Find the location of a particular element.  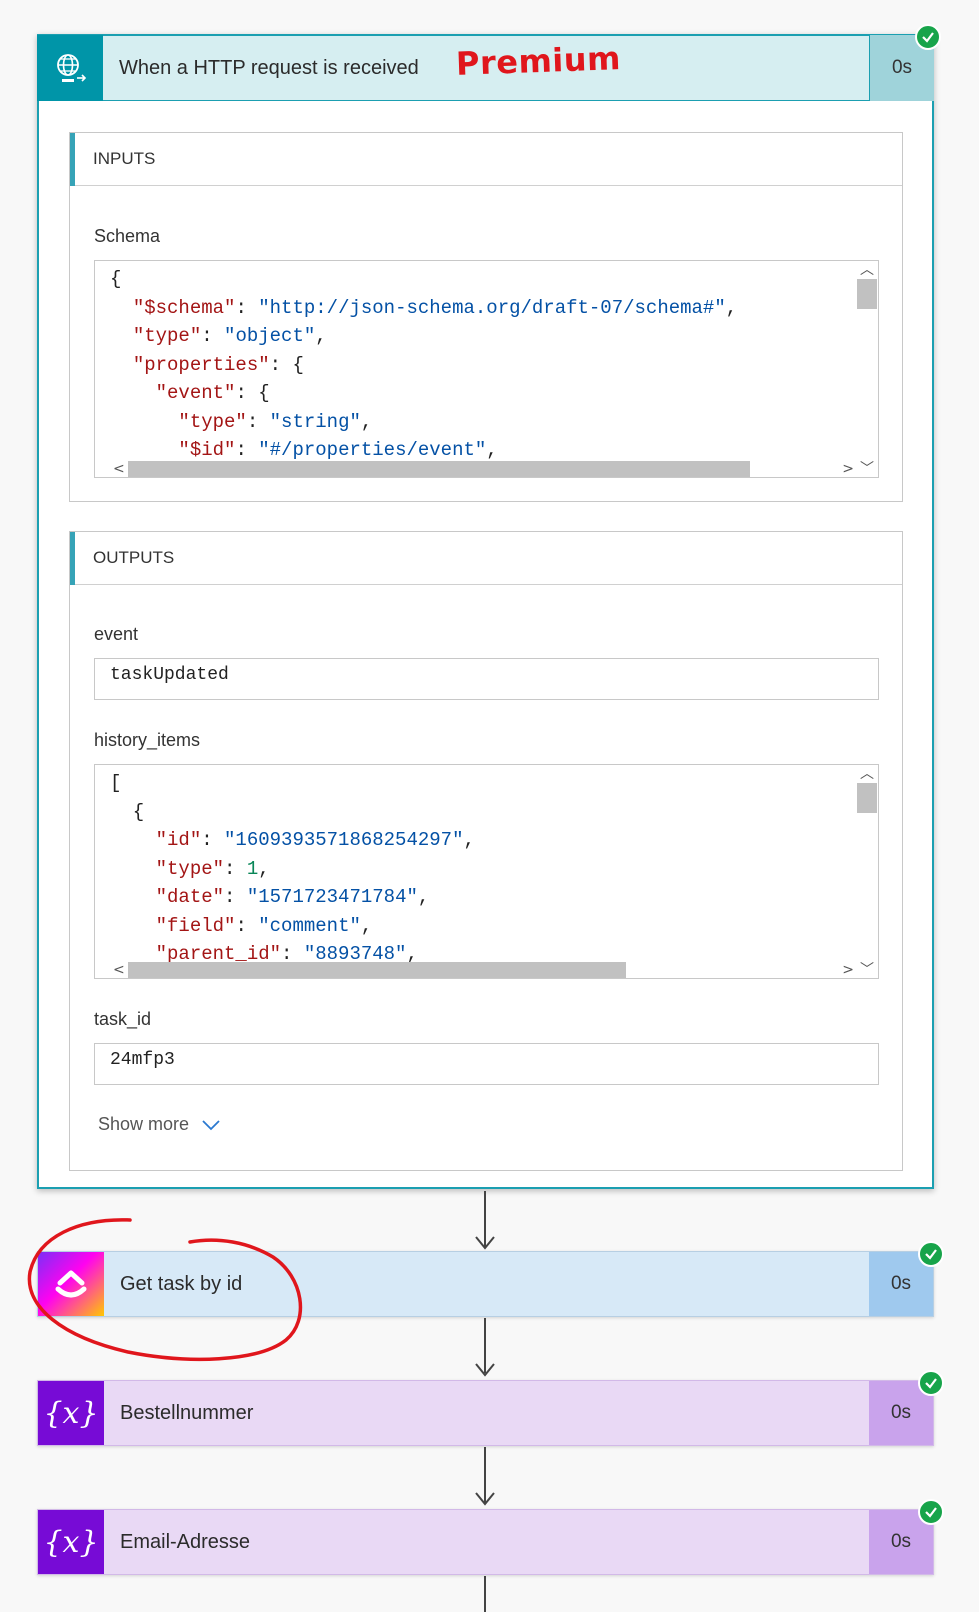

event-label: event is located at coordinates (116, 634).